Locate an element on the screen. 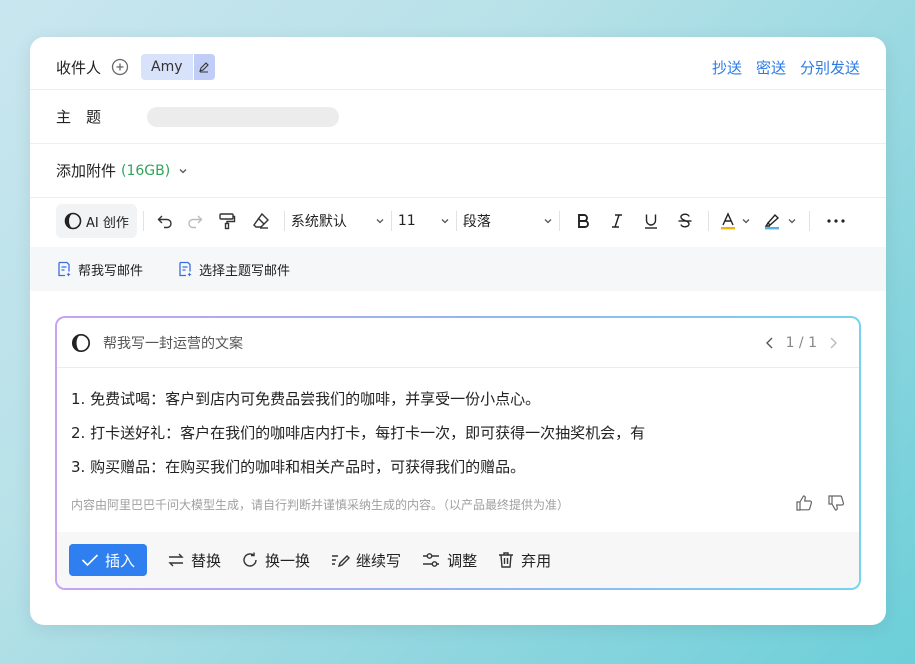  ai-create-label: AI 创作 is located at coordinates (107, 223).